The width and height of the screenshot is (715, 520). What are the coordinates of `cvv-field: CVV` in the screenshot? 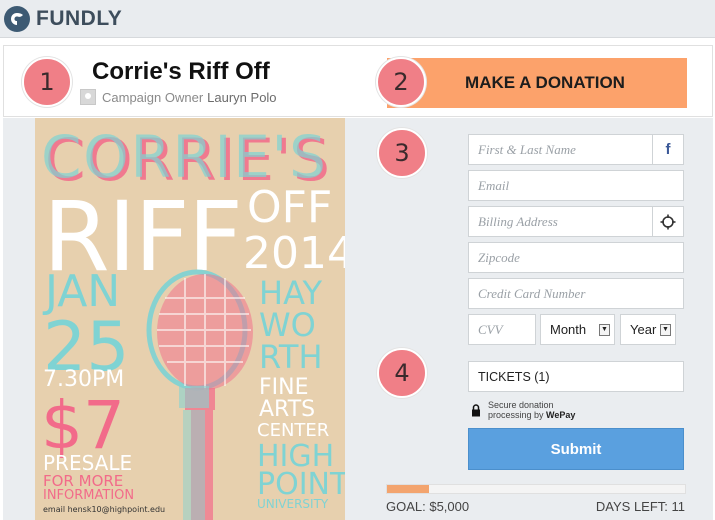 It's located at (502, 329).